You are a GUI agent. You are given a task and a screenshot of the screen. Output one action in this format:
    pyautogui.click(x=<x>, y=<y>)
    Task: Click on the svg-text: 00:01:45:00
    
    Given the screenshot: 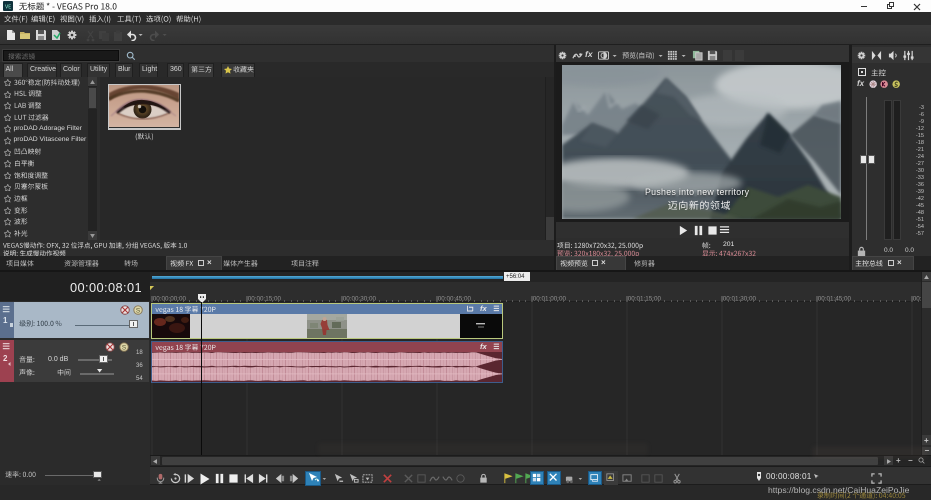 What is the action you would take?
    pyautogui.click(x=835, y=298)
    